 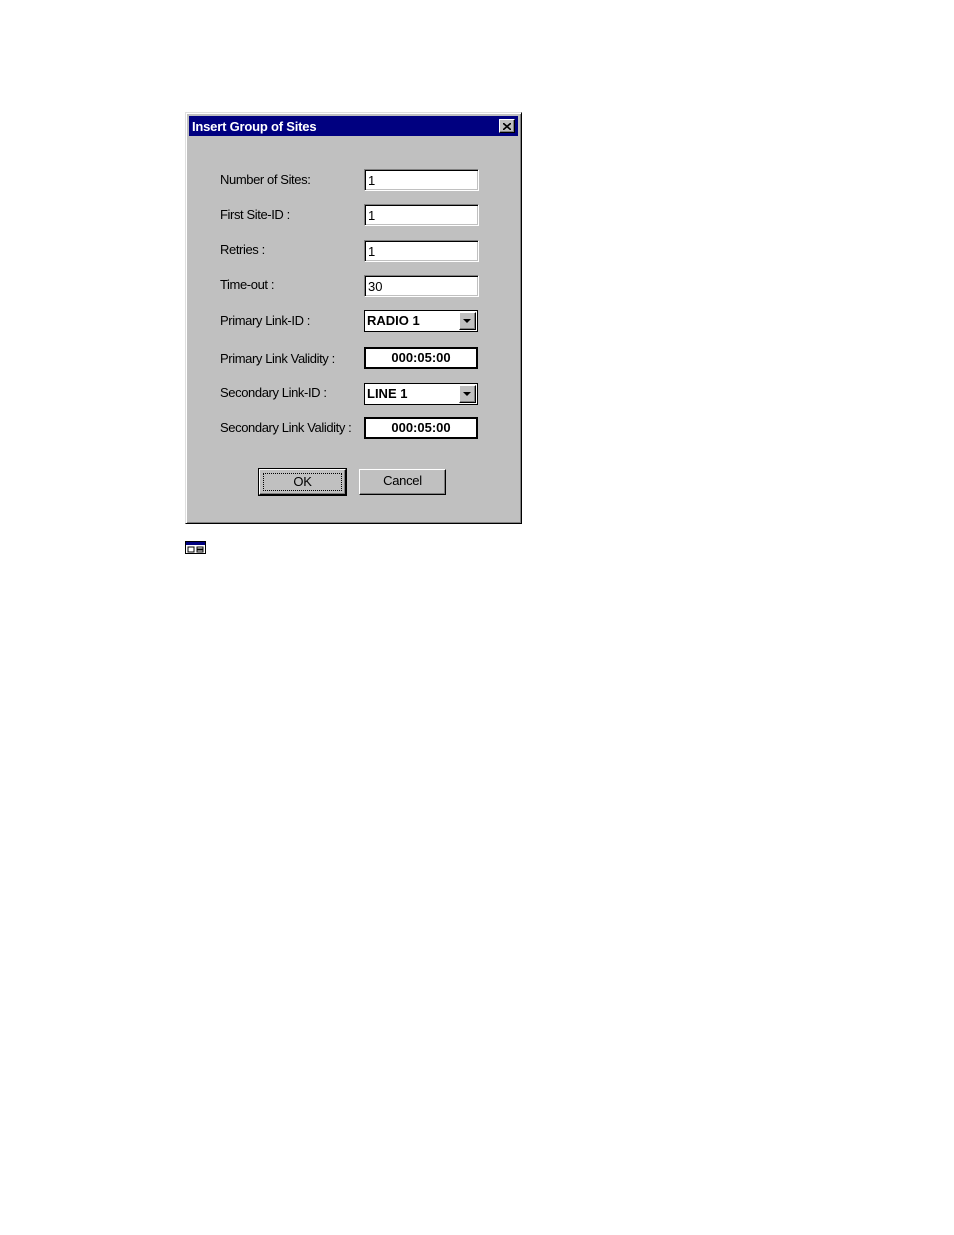 I want to click on primary-link-validity-label: Primary Link Validity :, so click(x=277, y=358).